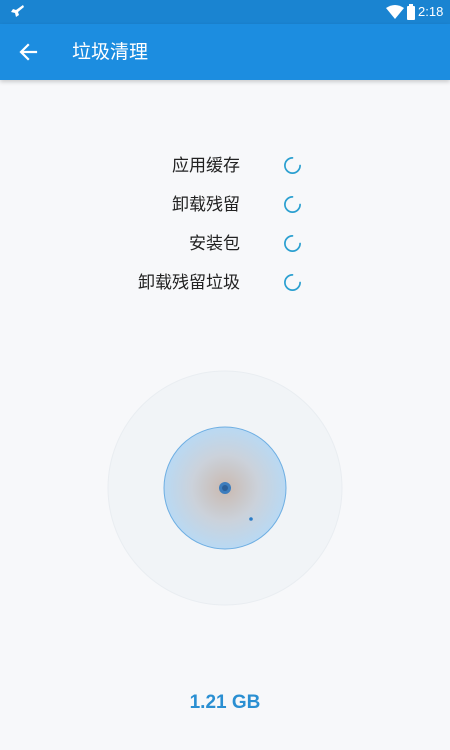 Image resolution: width=450 pixels, height=750 pixels. Describe the element at coordinates (206, 205) in the screenshot. I see `scan-item-label: 卸载残留` at that location.